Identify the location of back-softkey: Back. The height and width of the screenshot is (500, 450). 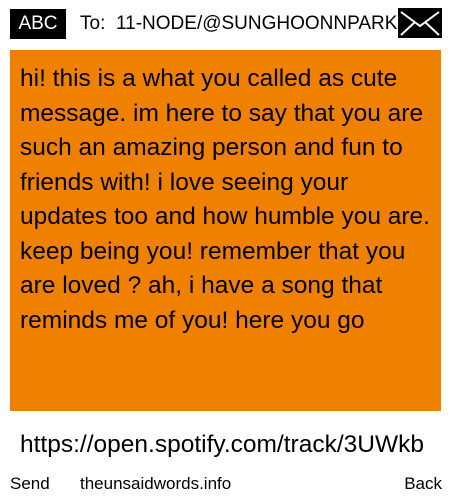
(423, 484).